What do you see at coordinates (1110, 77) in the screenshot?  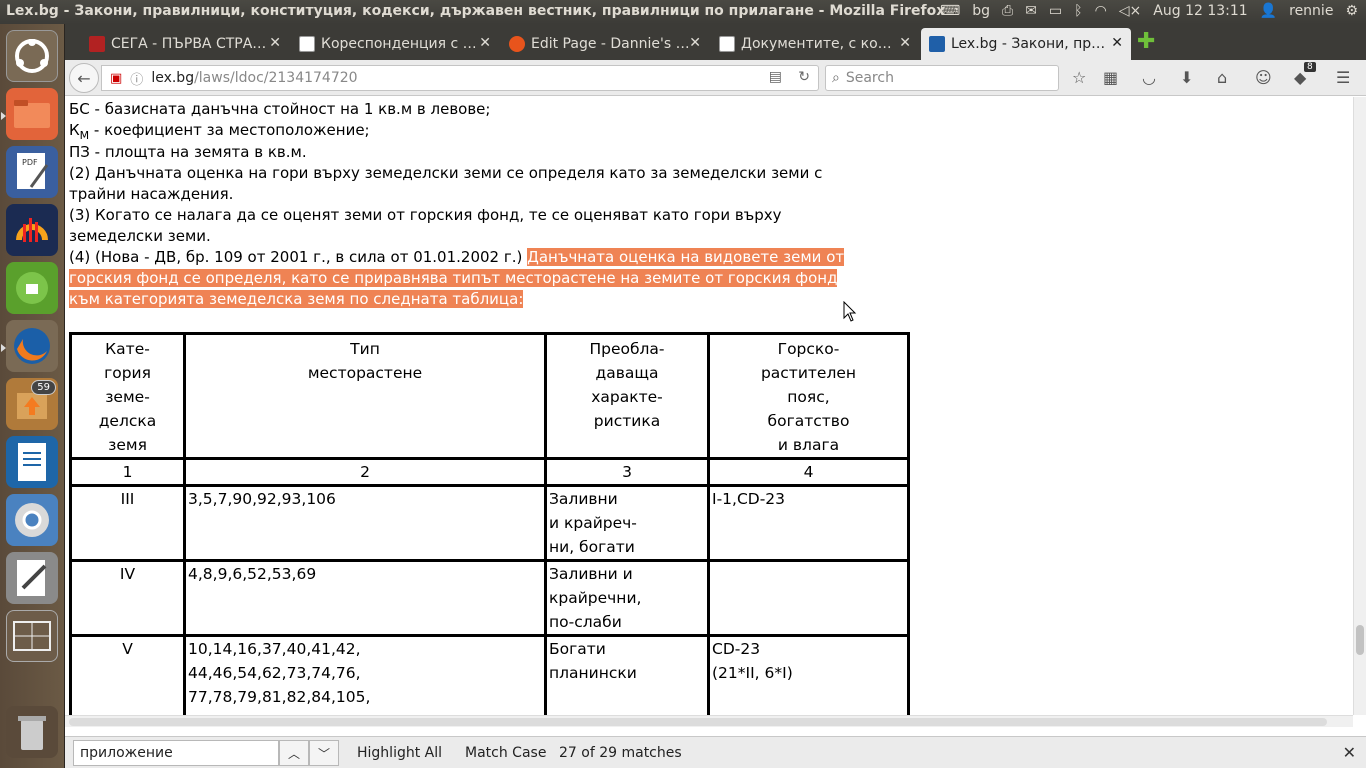 I see `bookmarks-list-icon: ▦` at bounding box center [1110, 77].